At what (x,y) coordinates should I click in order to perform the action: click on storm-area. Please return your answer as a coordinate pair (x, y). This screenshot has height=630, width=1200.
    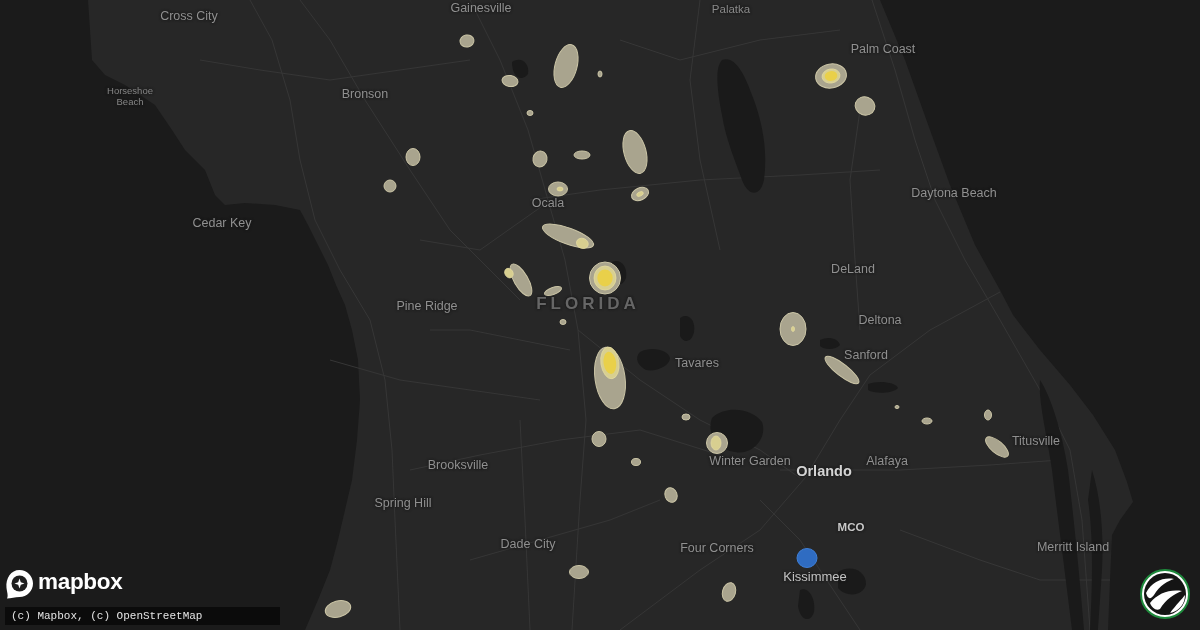
    Looking at the image, I should click on (807, 558).